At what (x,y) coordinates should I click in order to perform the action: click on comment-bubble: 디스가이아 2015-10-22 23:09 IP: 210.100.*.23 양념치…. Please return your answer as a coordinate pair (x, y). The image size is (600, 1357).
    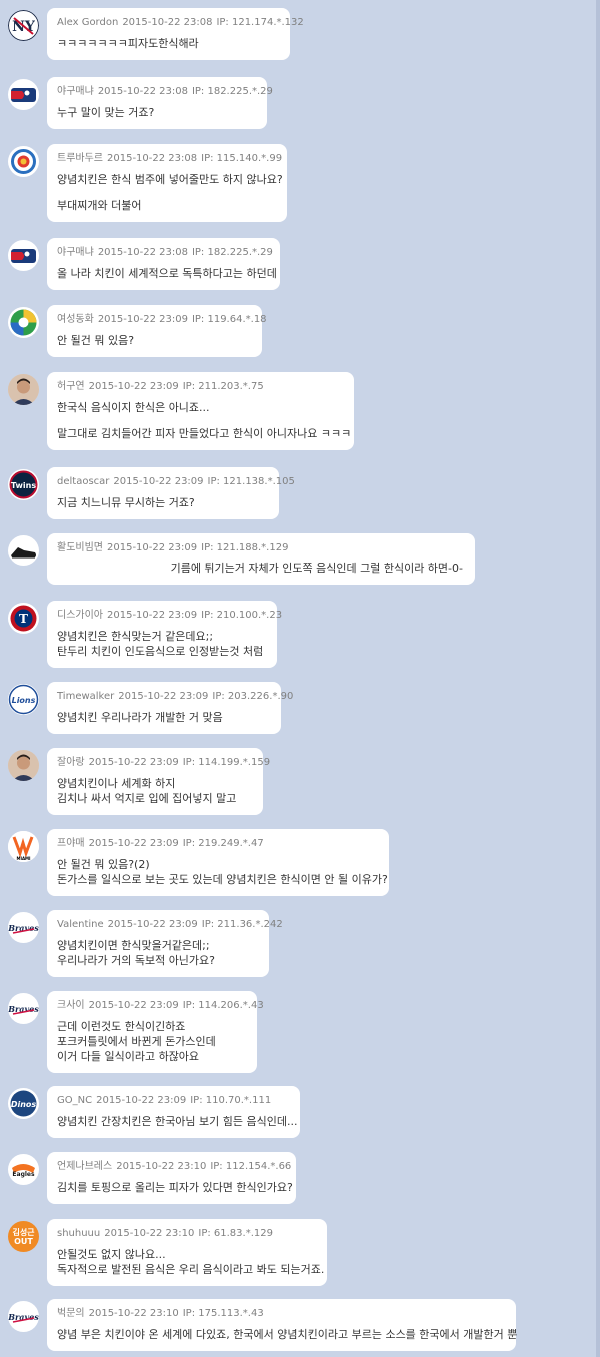
    Looking at the image, I should click on (164, 634).